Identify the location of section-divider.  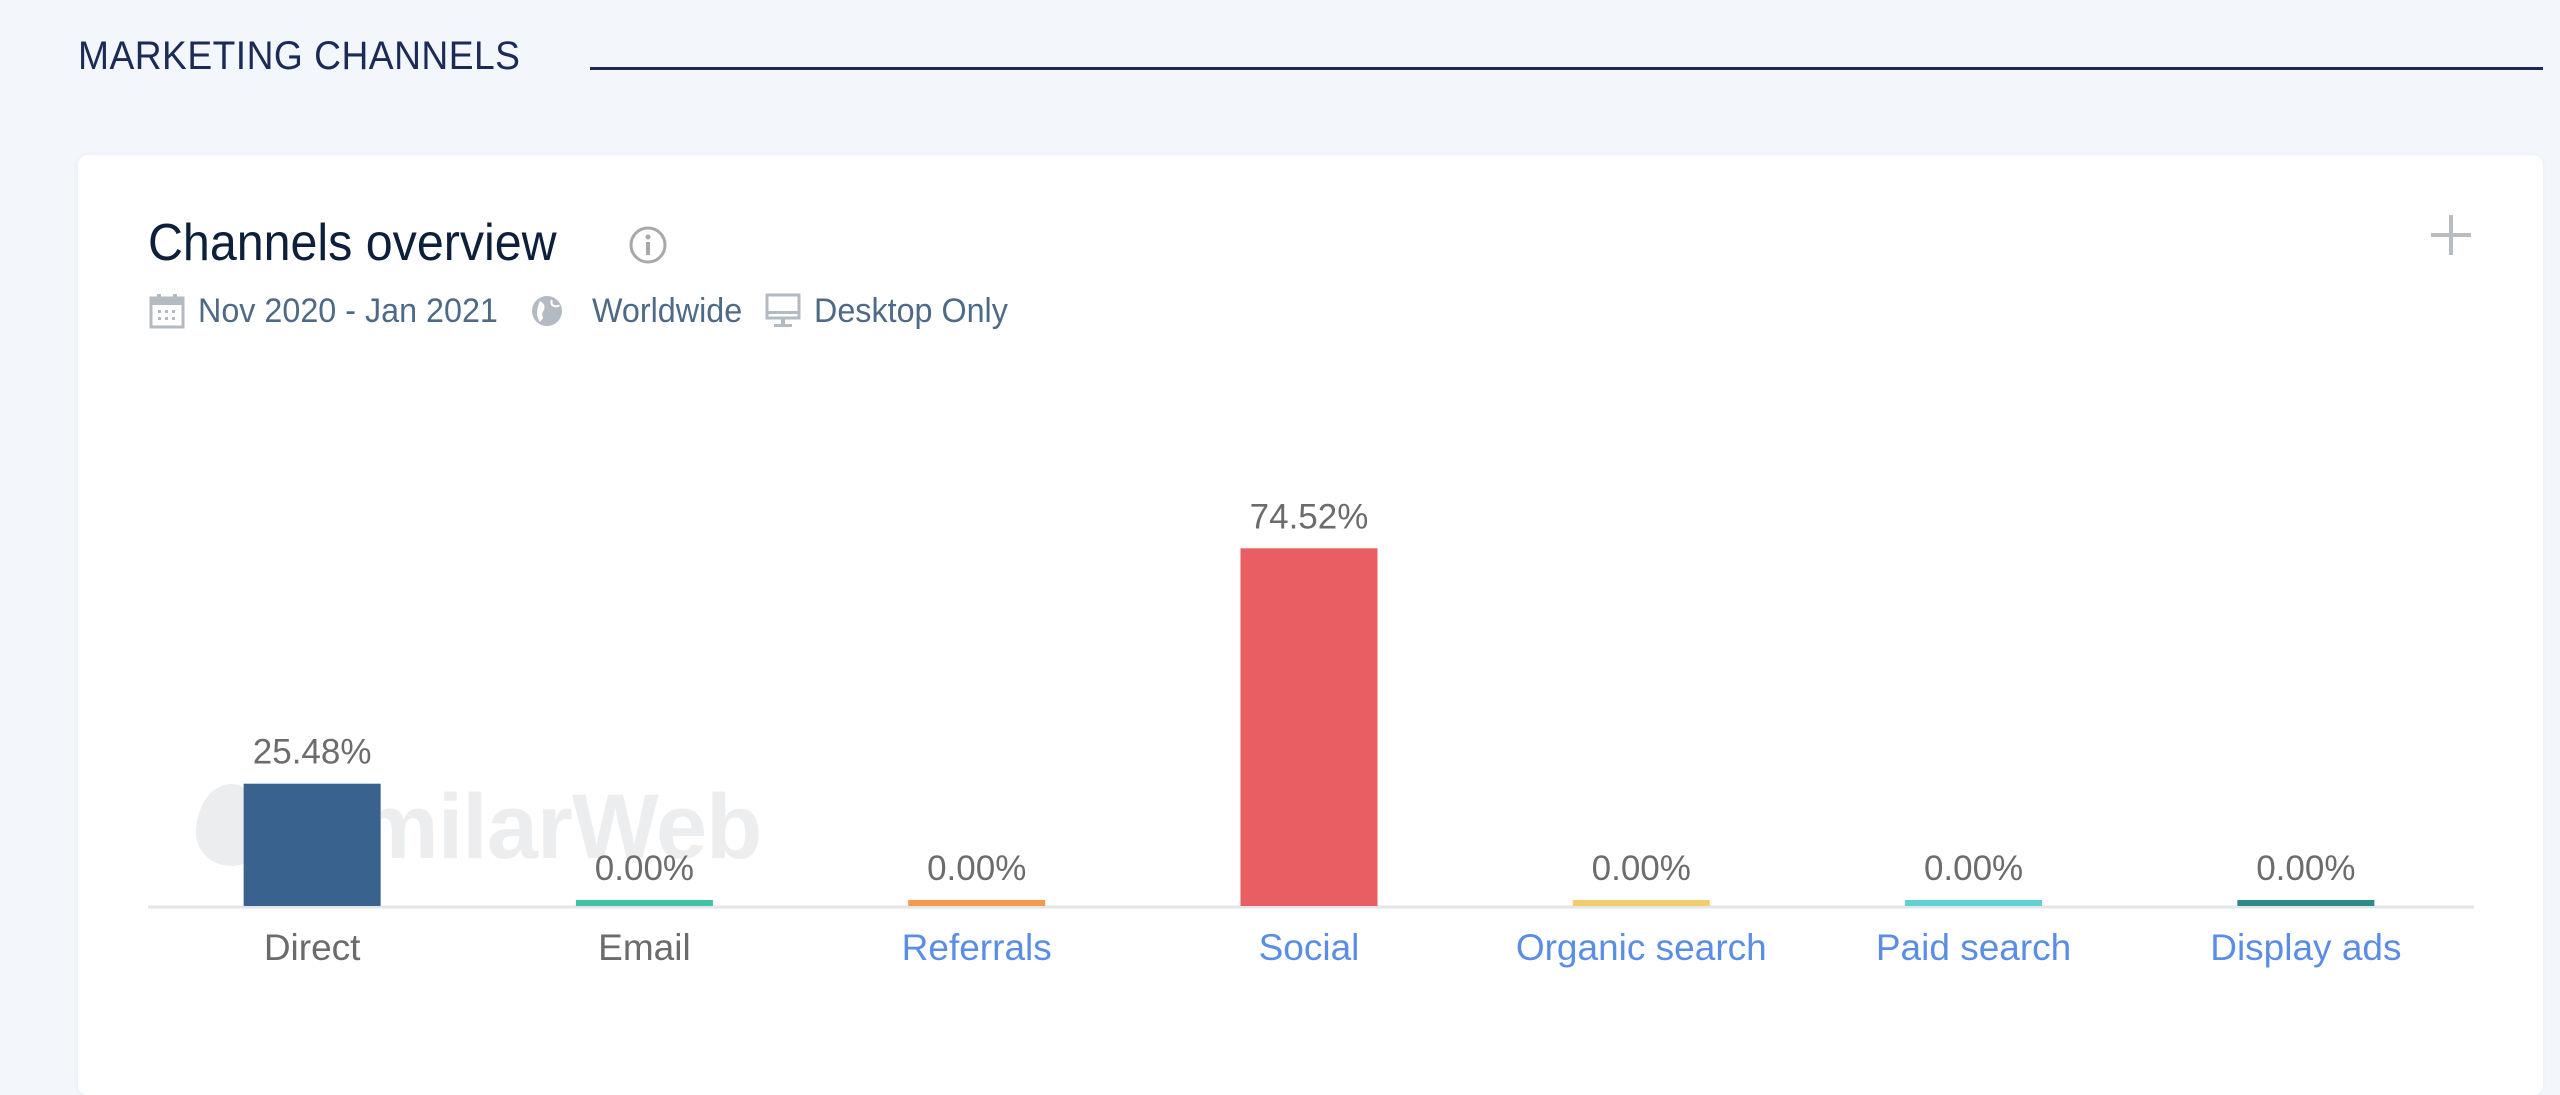
(1566, 68).